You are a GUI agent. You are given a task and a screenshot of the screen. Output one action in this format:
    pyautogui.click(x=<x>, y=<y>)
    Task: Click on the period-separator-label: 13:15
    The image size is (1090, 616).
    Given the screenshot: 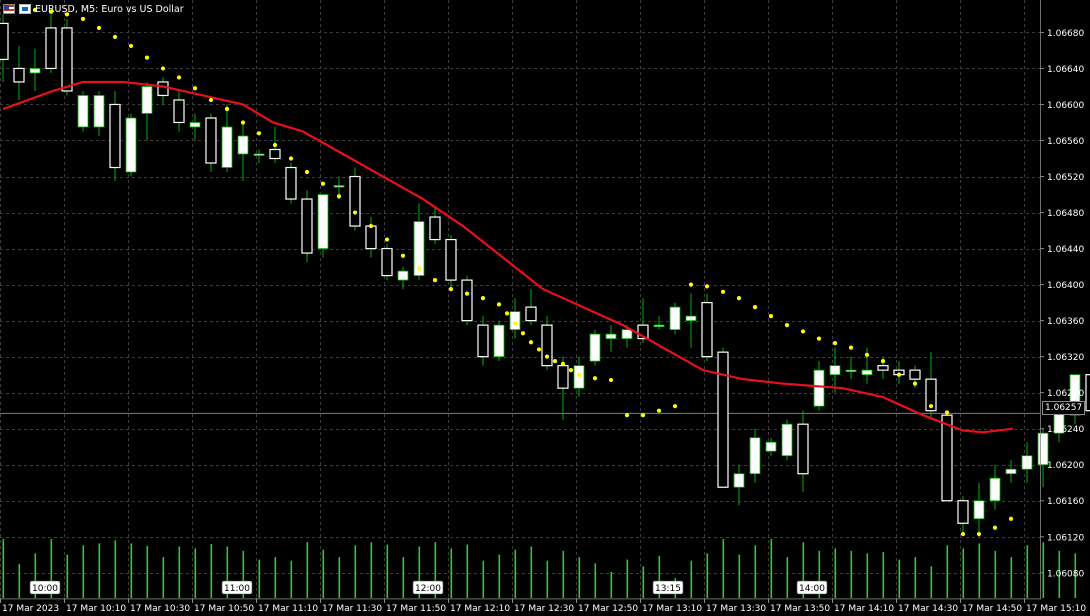 What is the action you would take?
    pyautogui.click(x=668, y=589)
    